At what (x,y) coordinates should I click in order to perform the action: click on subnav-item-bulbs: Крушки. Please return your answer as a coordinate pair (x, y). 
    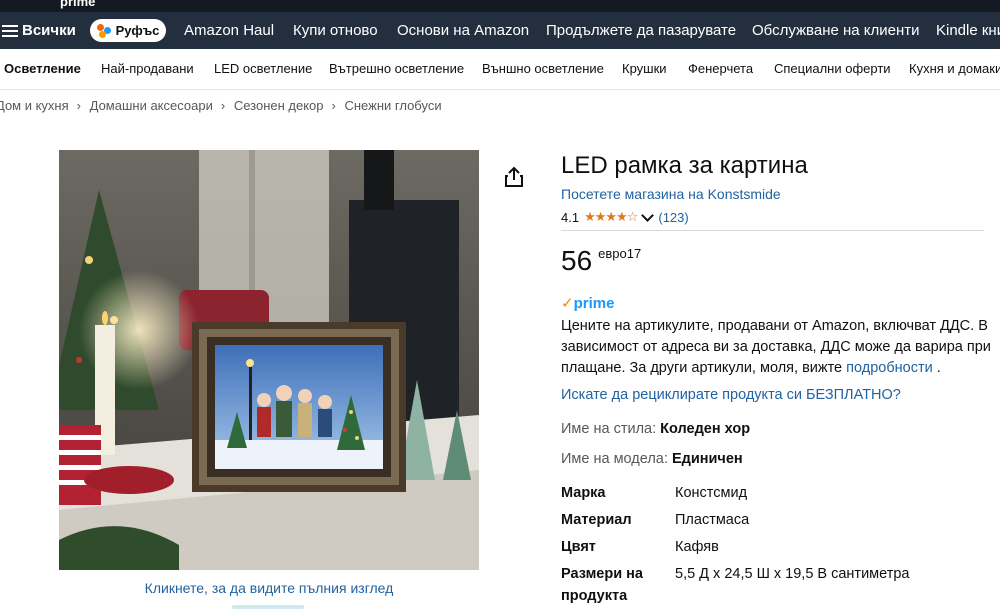
    Looking at the image, I should click on (644, 69).